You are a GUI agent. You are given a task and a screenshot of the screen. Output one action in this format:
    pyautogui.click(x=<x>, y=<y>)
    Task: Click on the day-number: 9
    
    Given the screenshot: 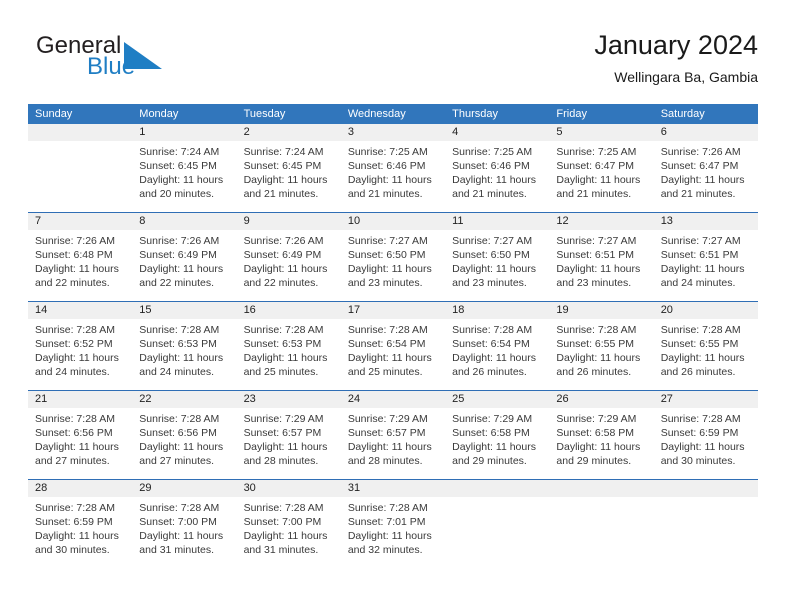 What is the action you would take?
    pyautogui.click(x=288, y=221)
    